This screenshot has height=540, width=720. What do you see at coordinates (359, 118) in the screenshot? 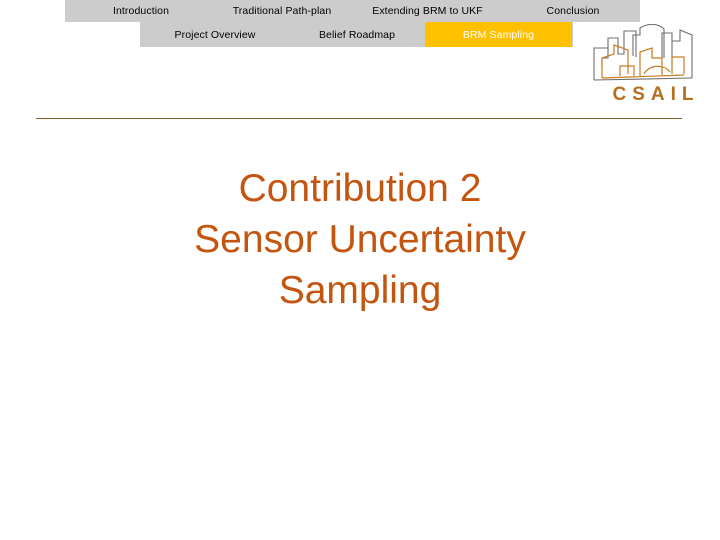
I see `horizontal-divider` at bounding box center [359, 118].